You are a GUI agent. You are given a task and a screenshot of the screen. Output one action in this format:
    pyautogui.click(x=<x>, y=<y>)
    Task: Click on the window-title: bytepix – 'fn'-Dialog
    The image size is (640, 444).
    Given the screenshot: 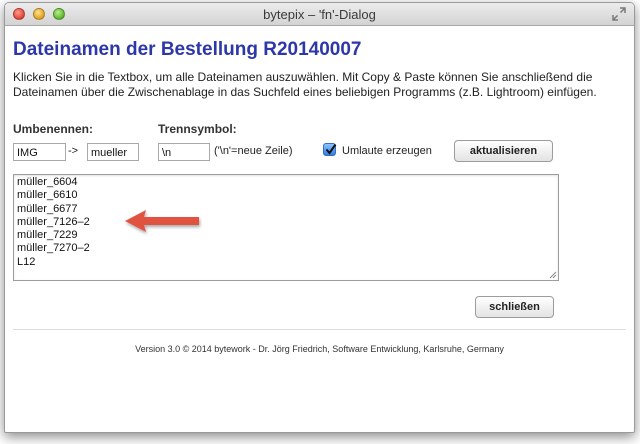 What is the action you would take?
    pyautogui.click(x=319, y=14)
    